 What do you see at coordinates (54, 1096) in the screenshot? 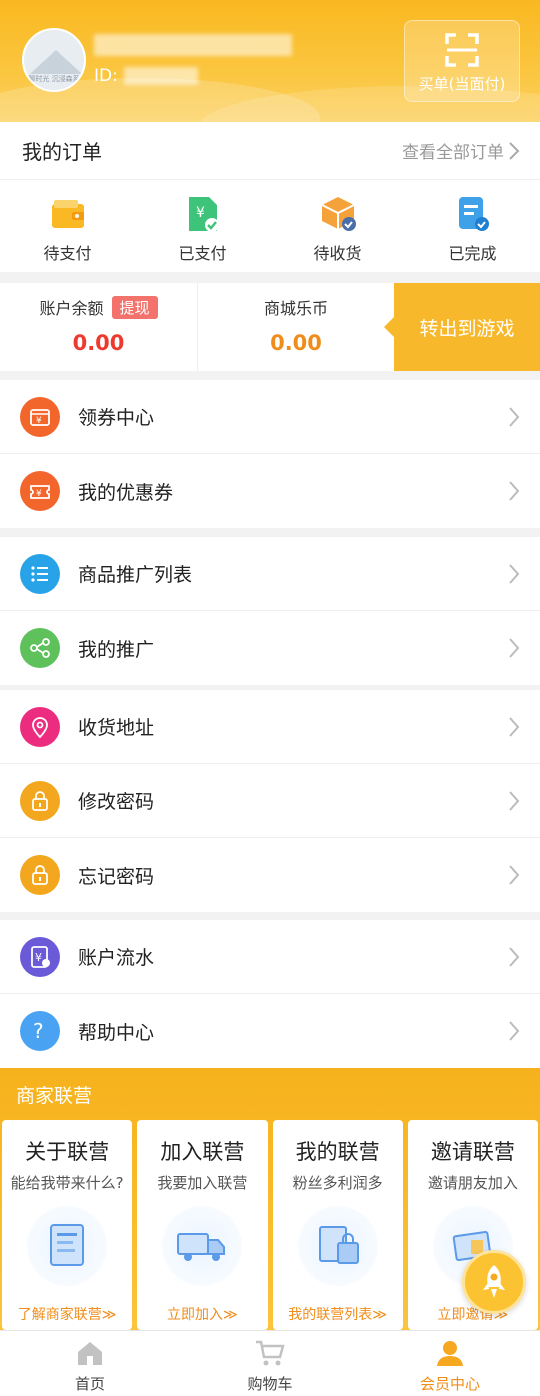
I see `merchant-section-title: 商家联营` at bounding box center [54, 1096].